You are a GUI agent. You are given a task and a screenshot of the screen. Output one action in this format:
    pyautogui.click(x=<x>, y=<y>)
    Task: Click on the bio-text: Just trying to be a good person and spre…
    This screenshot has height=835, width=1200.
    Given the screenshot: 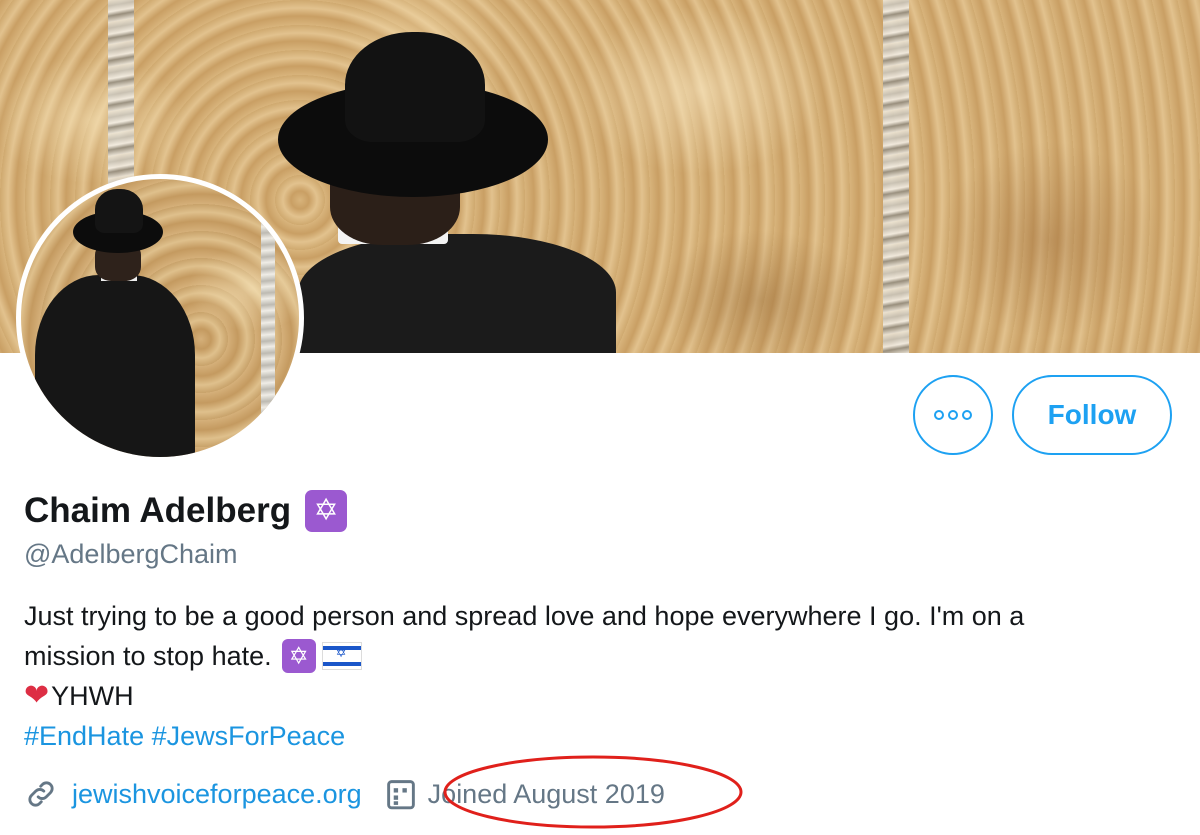 What is the action you would take?
    pyautogui.click(x=524, y=616)
    